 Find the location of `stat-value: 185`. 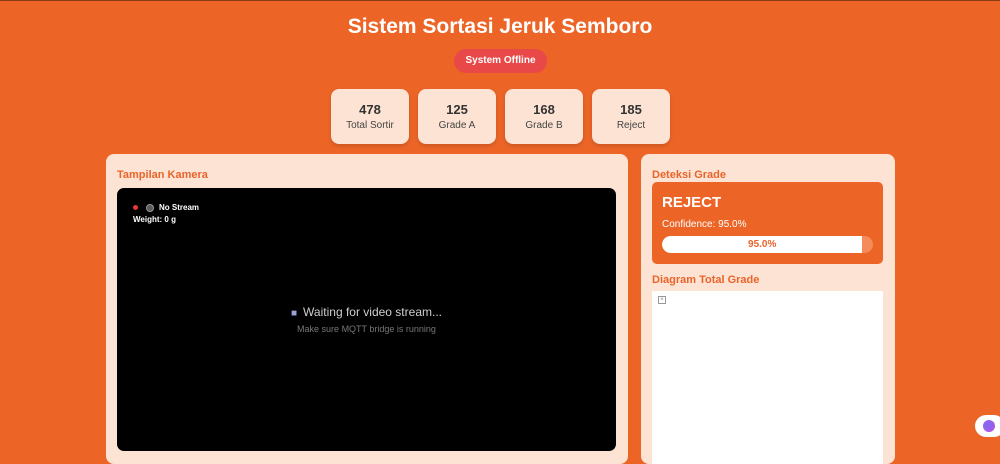

stat-value: 185 is located at coordinates (631, 109).